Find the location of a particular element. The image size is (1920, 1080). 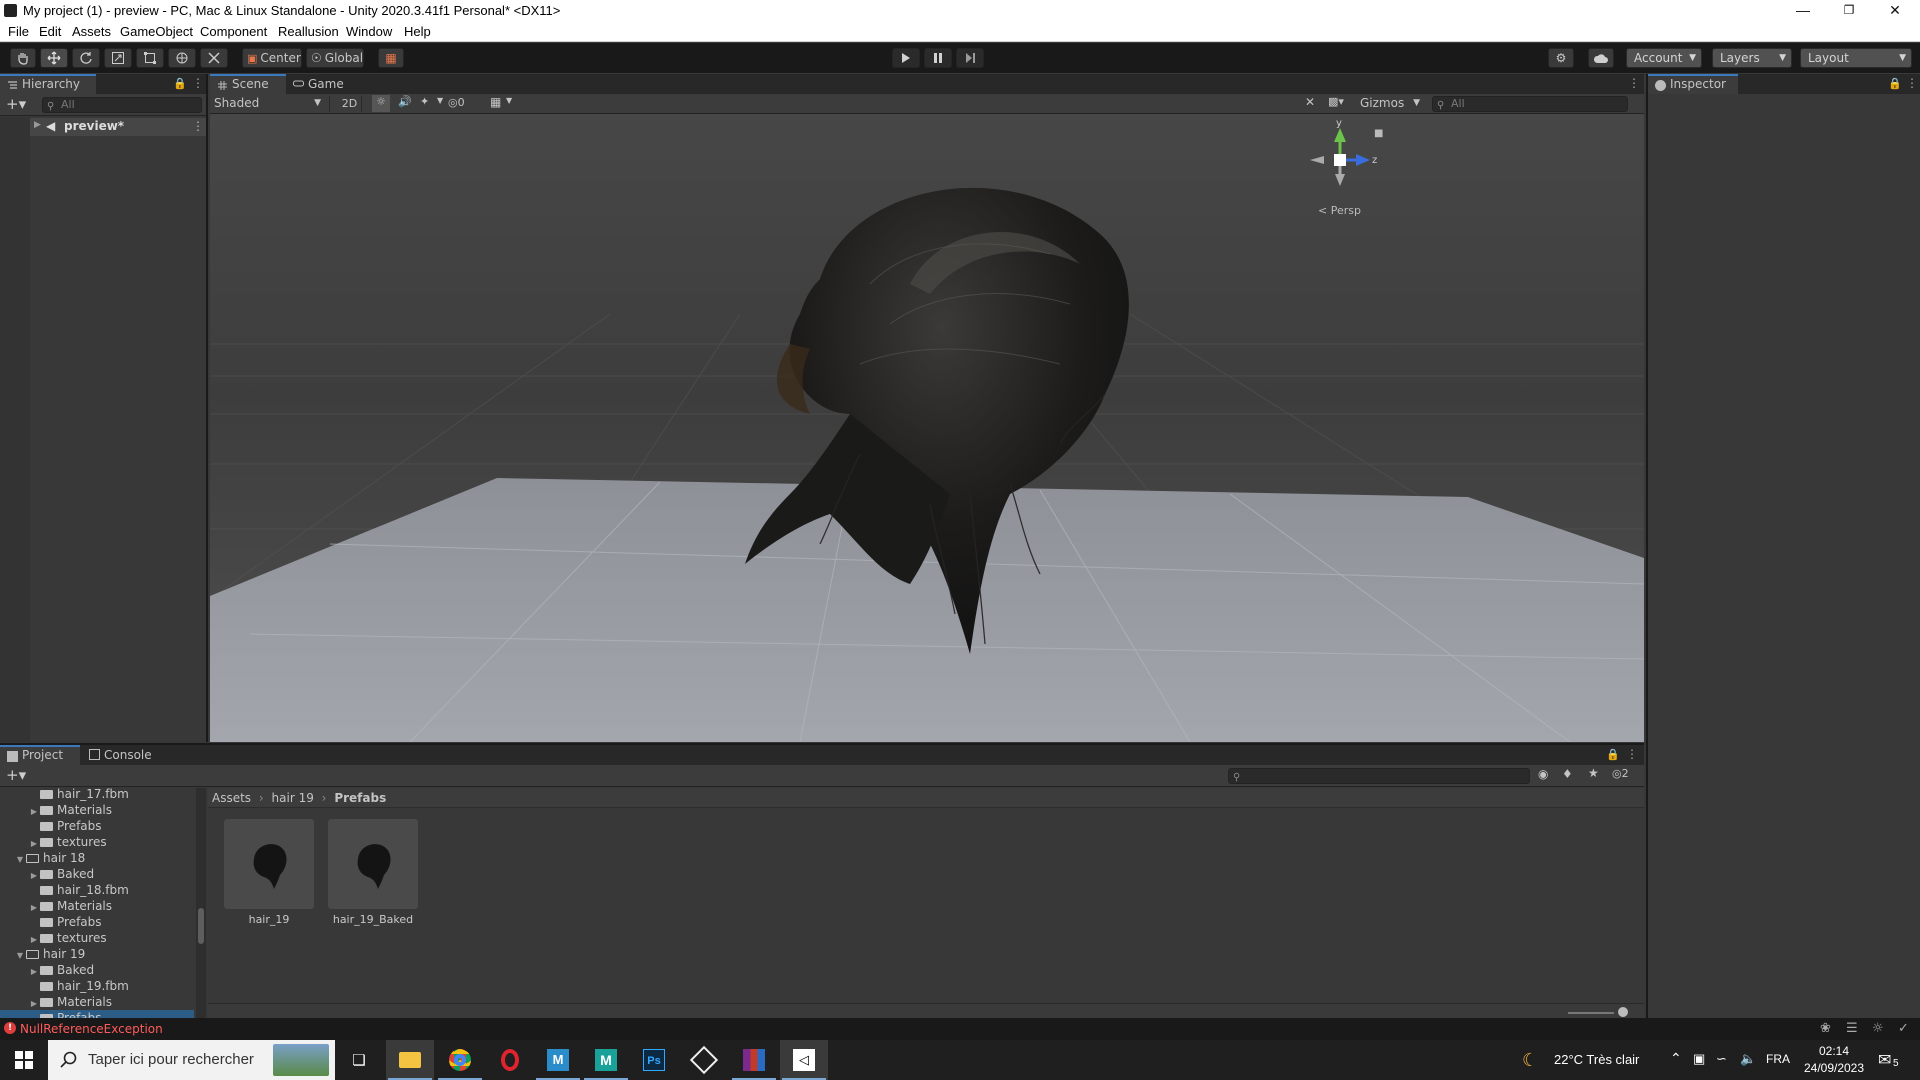

grid-toggle-icon: ▦ is located at coordinates (495, 102).